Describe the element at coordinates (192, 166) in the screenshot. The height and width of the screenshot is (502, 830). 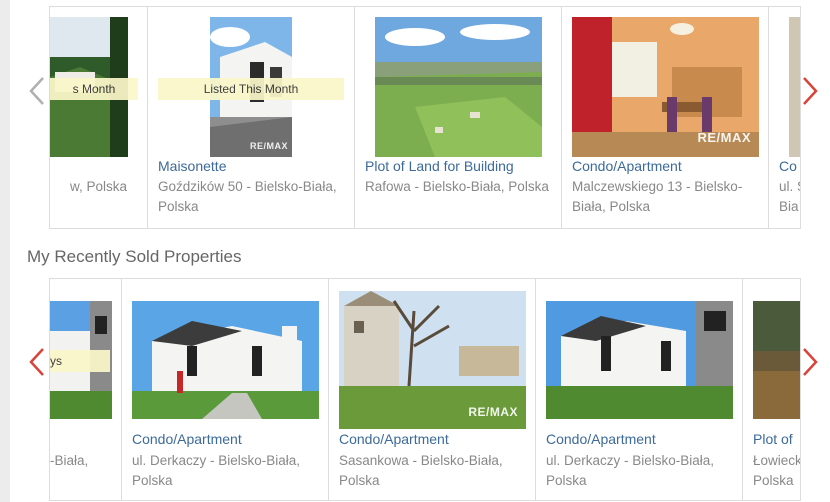
I see `listing-type-link: Maisonette` at that location.